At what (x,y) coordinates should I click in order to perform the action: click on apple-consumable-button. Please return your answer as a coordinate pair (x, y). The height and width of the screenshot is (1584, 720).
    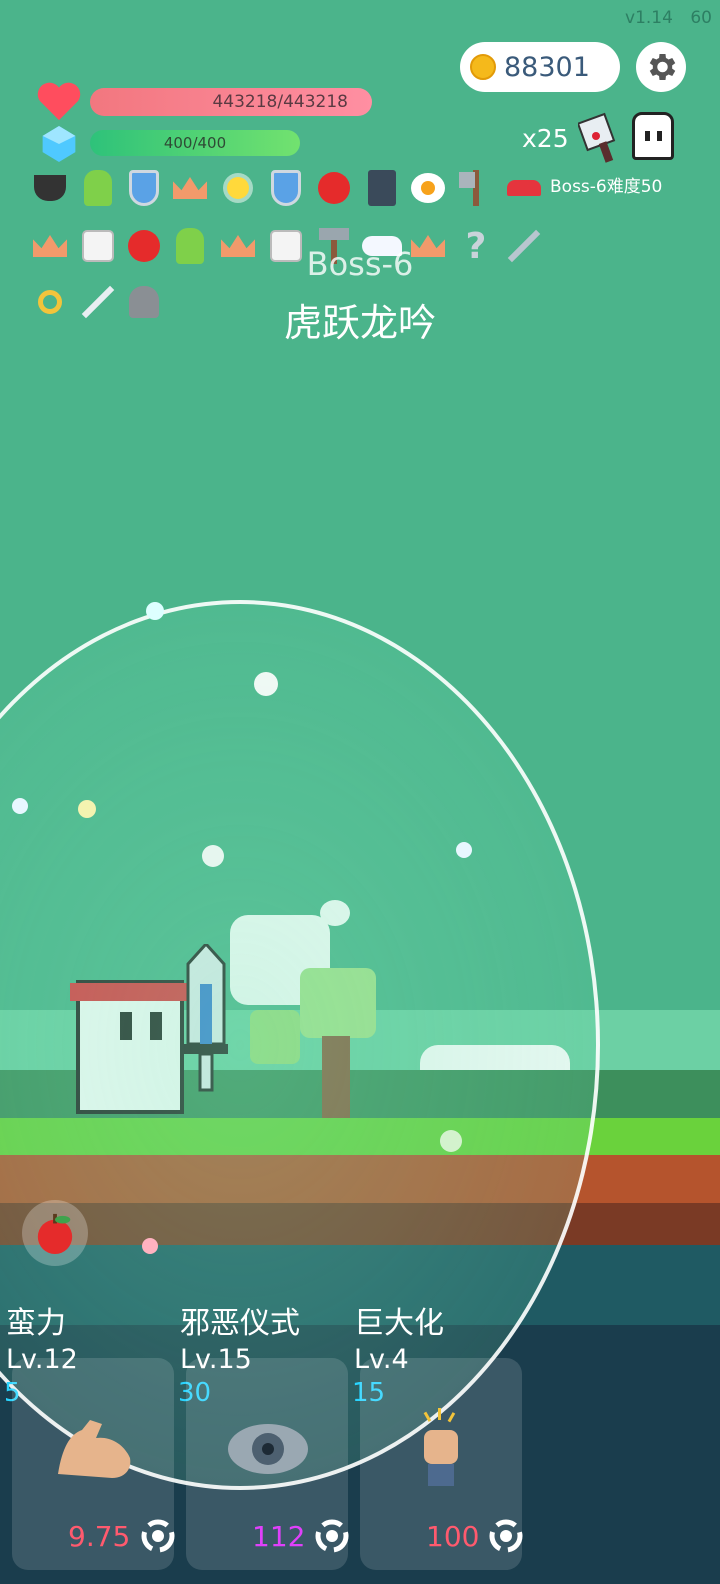
    Looking at the image, I should click on (55, 1233).